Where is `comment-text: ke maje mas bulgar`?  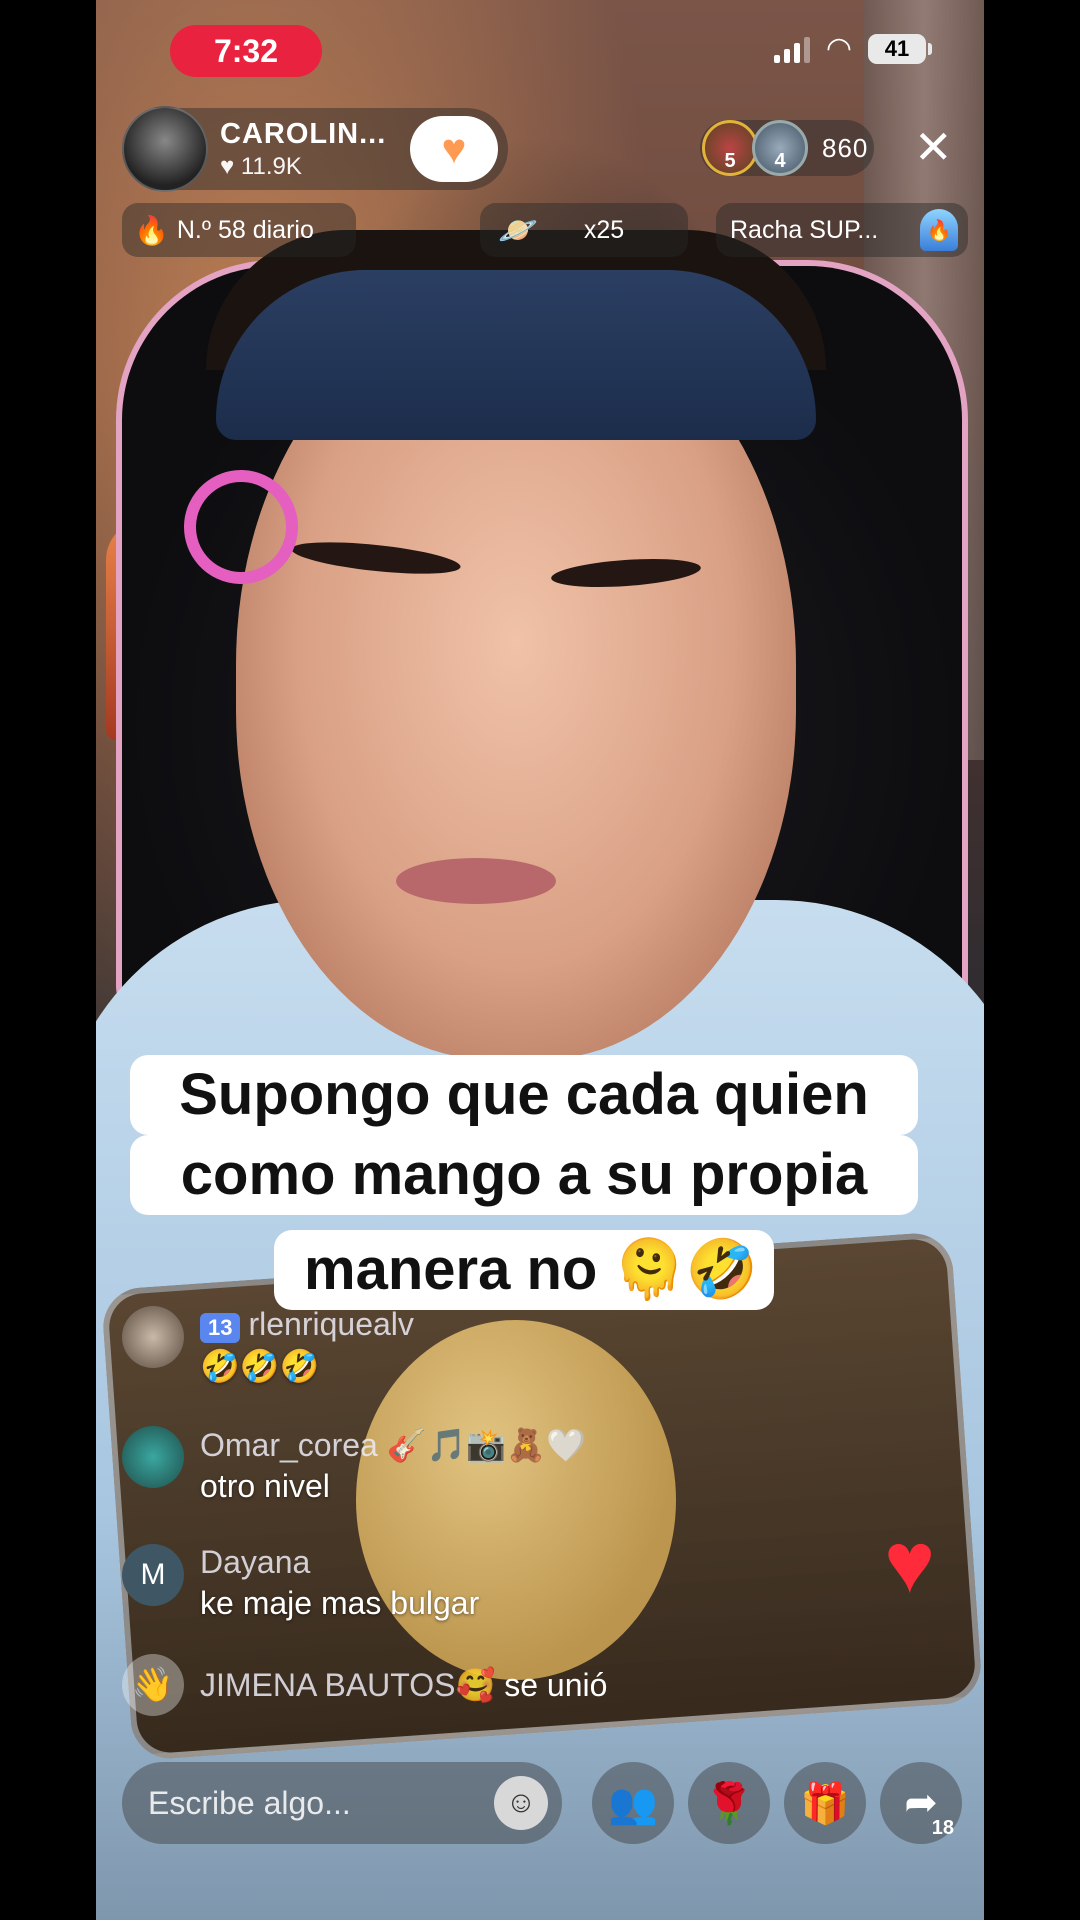
comment-text: ke maje mas bulgar is located at coordinates (340, 1603).